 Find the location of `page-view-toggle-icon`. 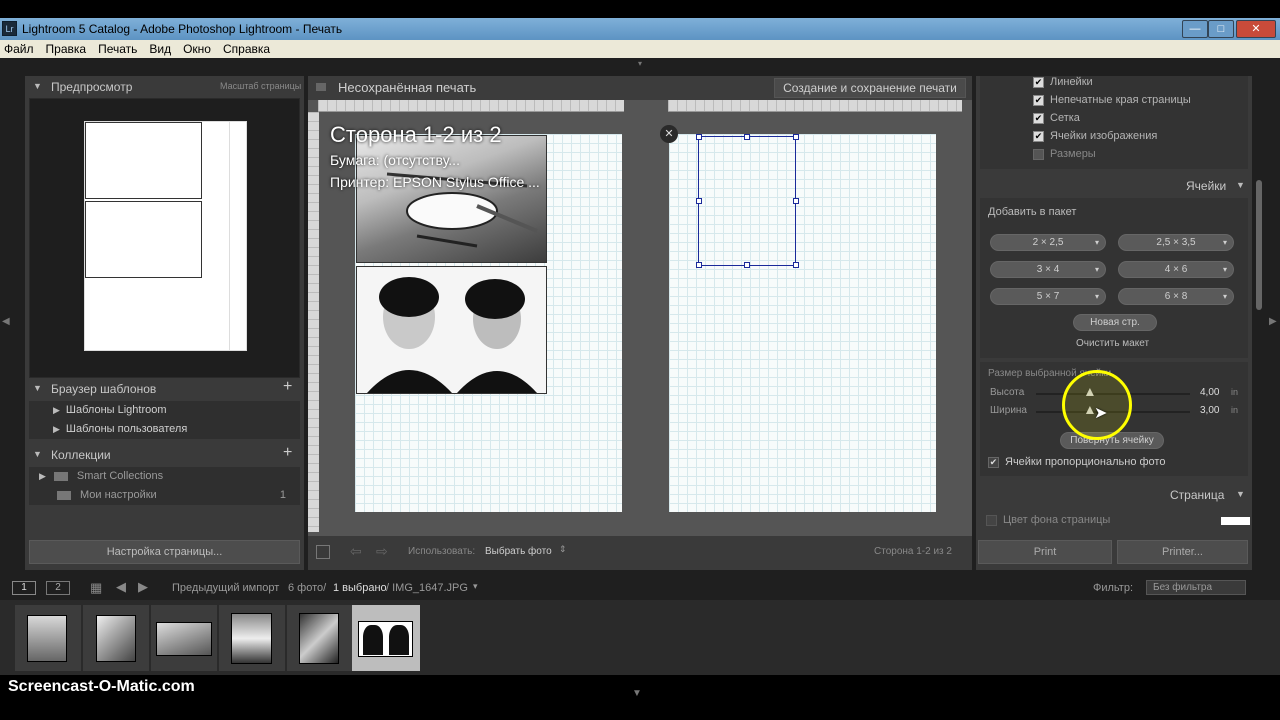

page-view-toggle-icon is located at coordinates (323, 552).